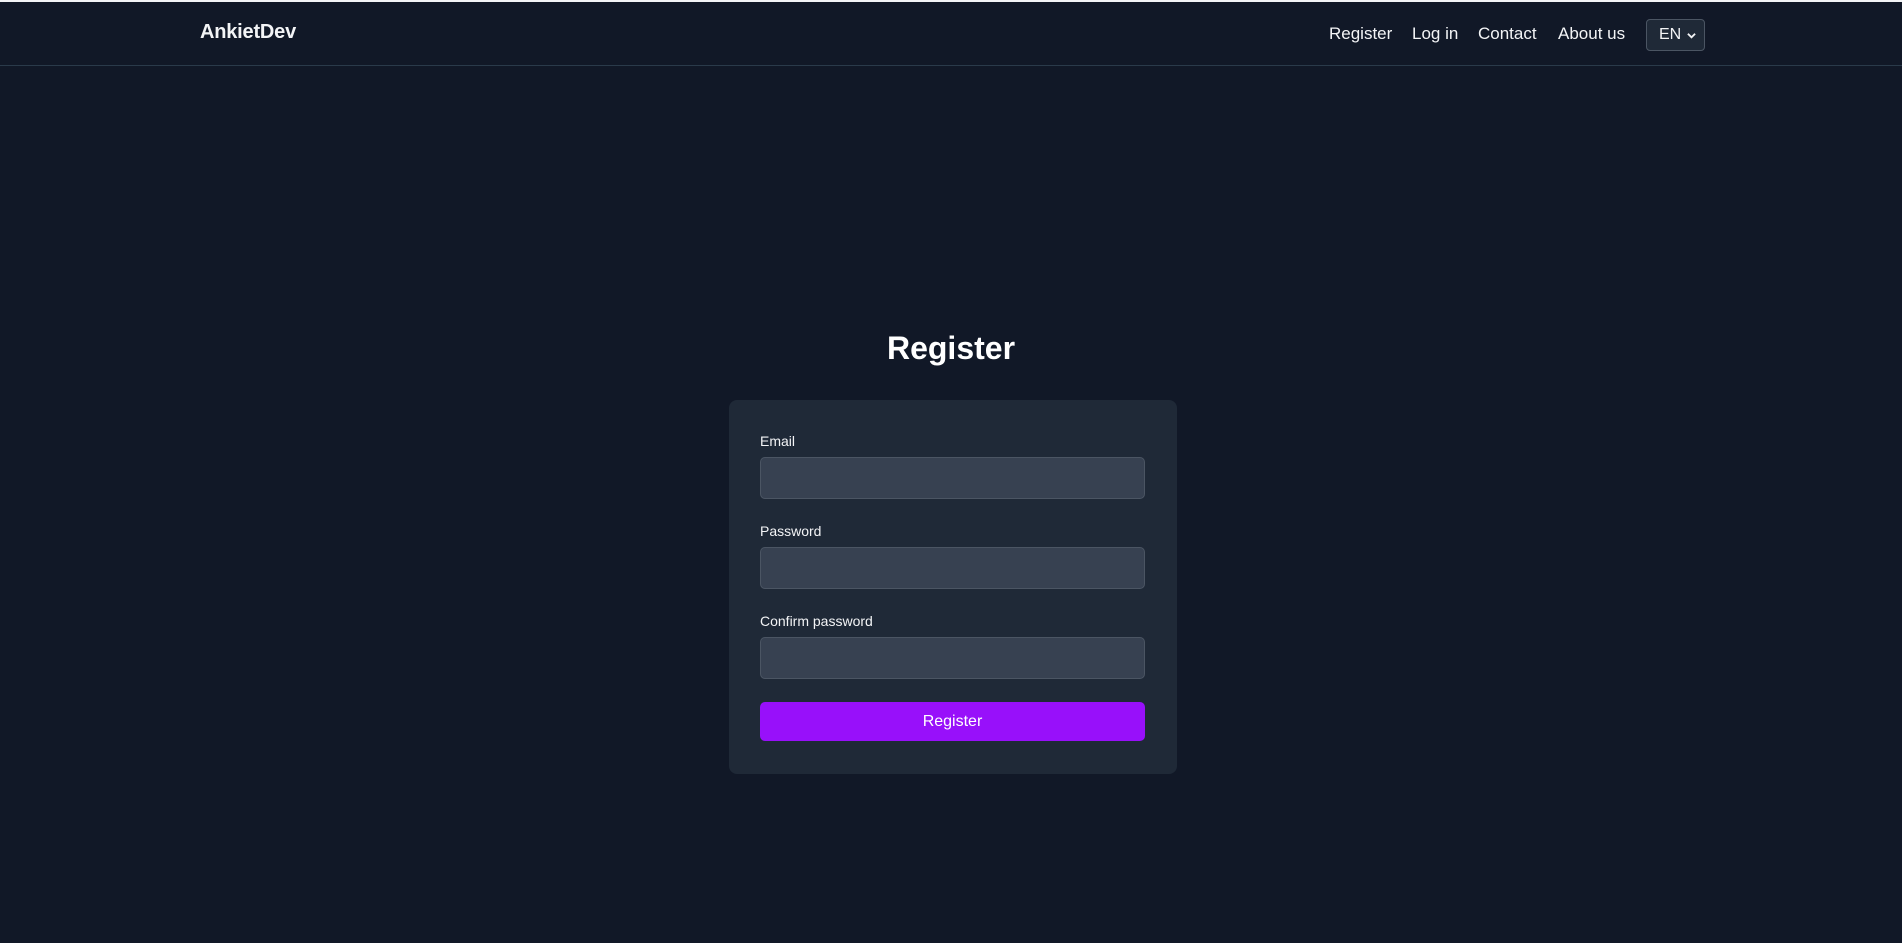  I want to click on nav-link-about-us: About us, so click(1591, 34).